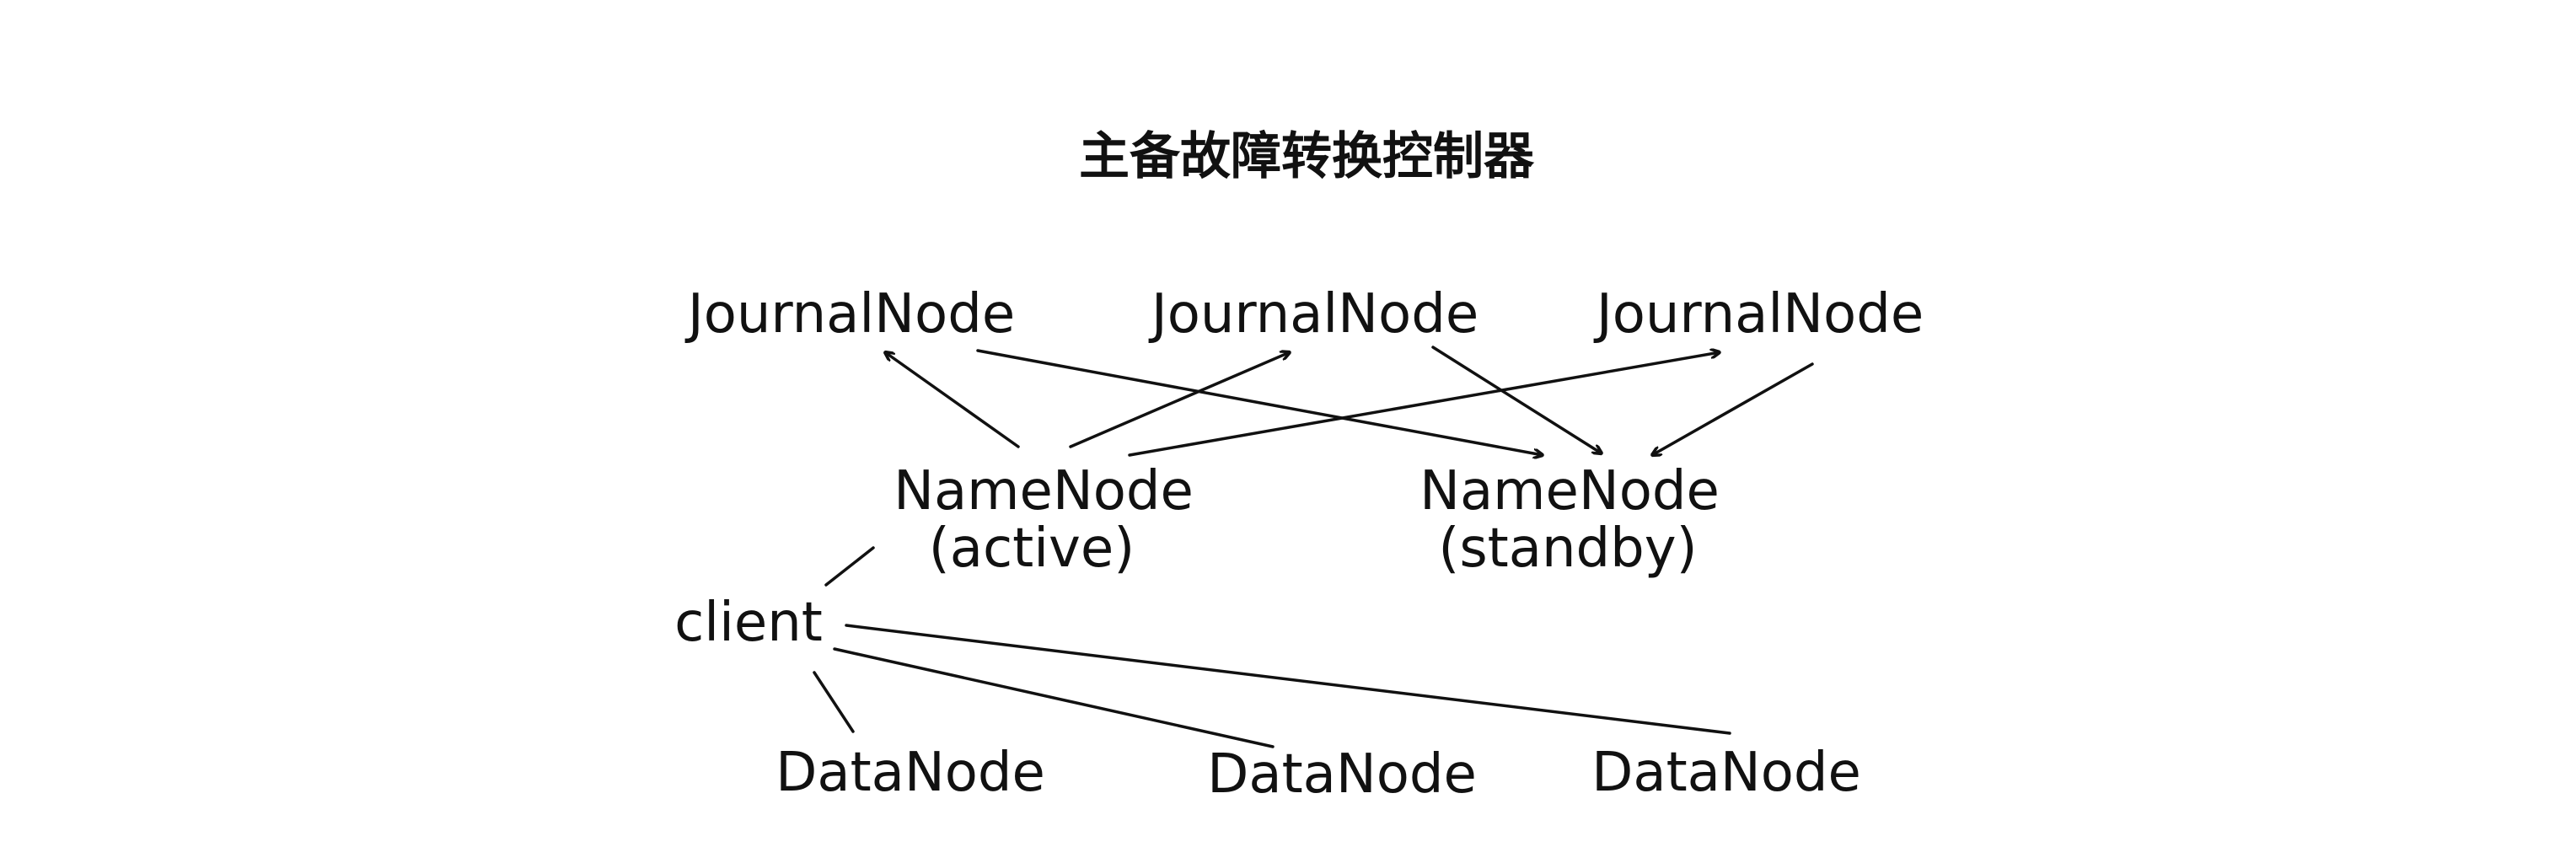  What do you see at coordinates (1044, 491) in the screenshot?
I see `namenode-active: NameNode` at bounding box center [1044, 491].